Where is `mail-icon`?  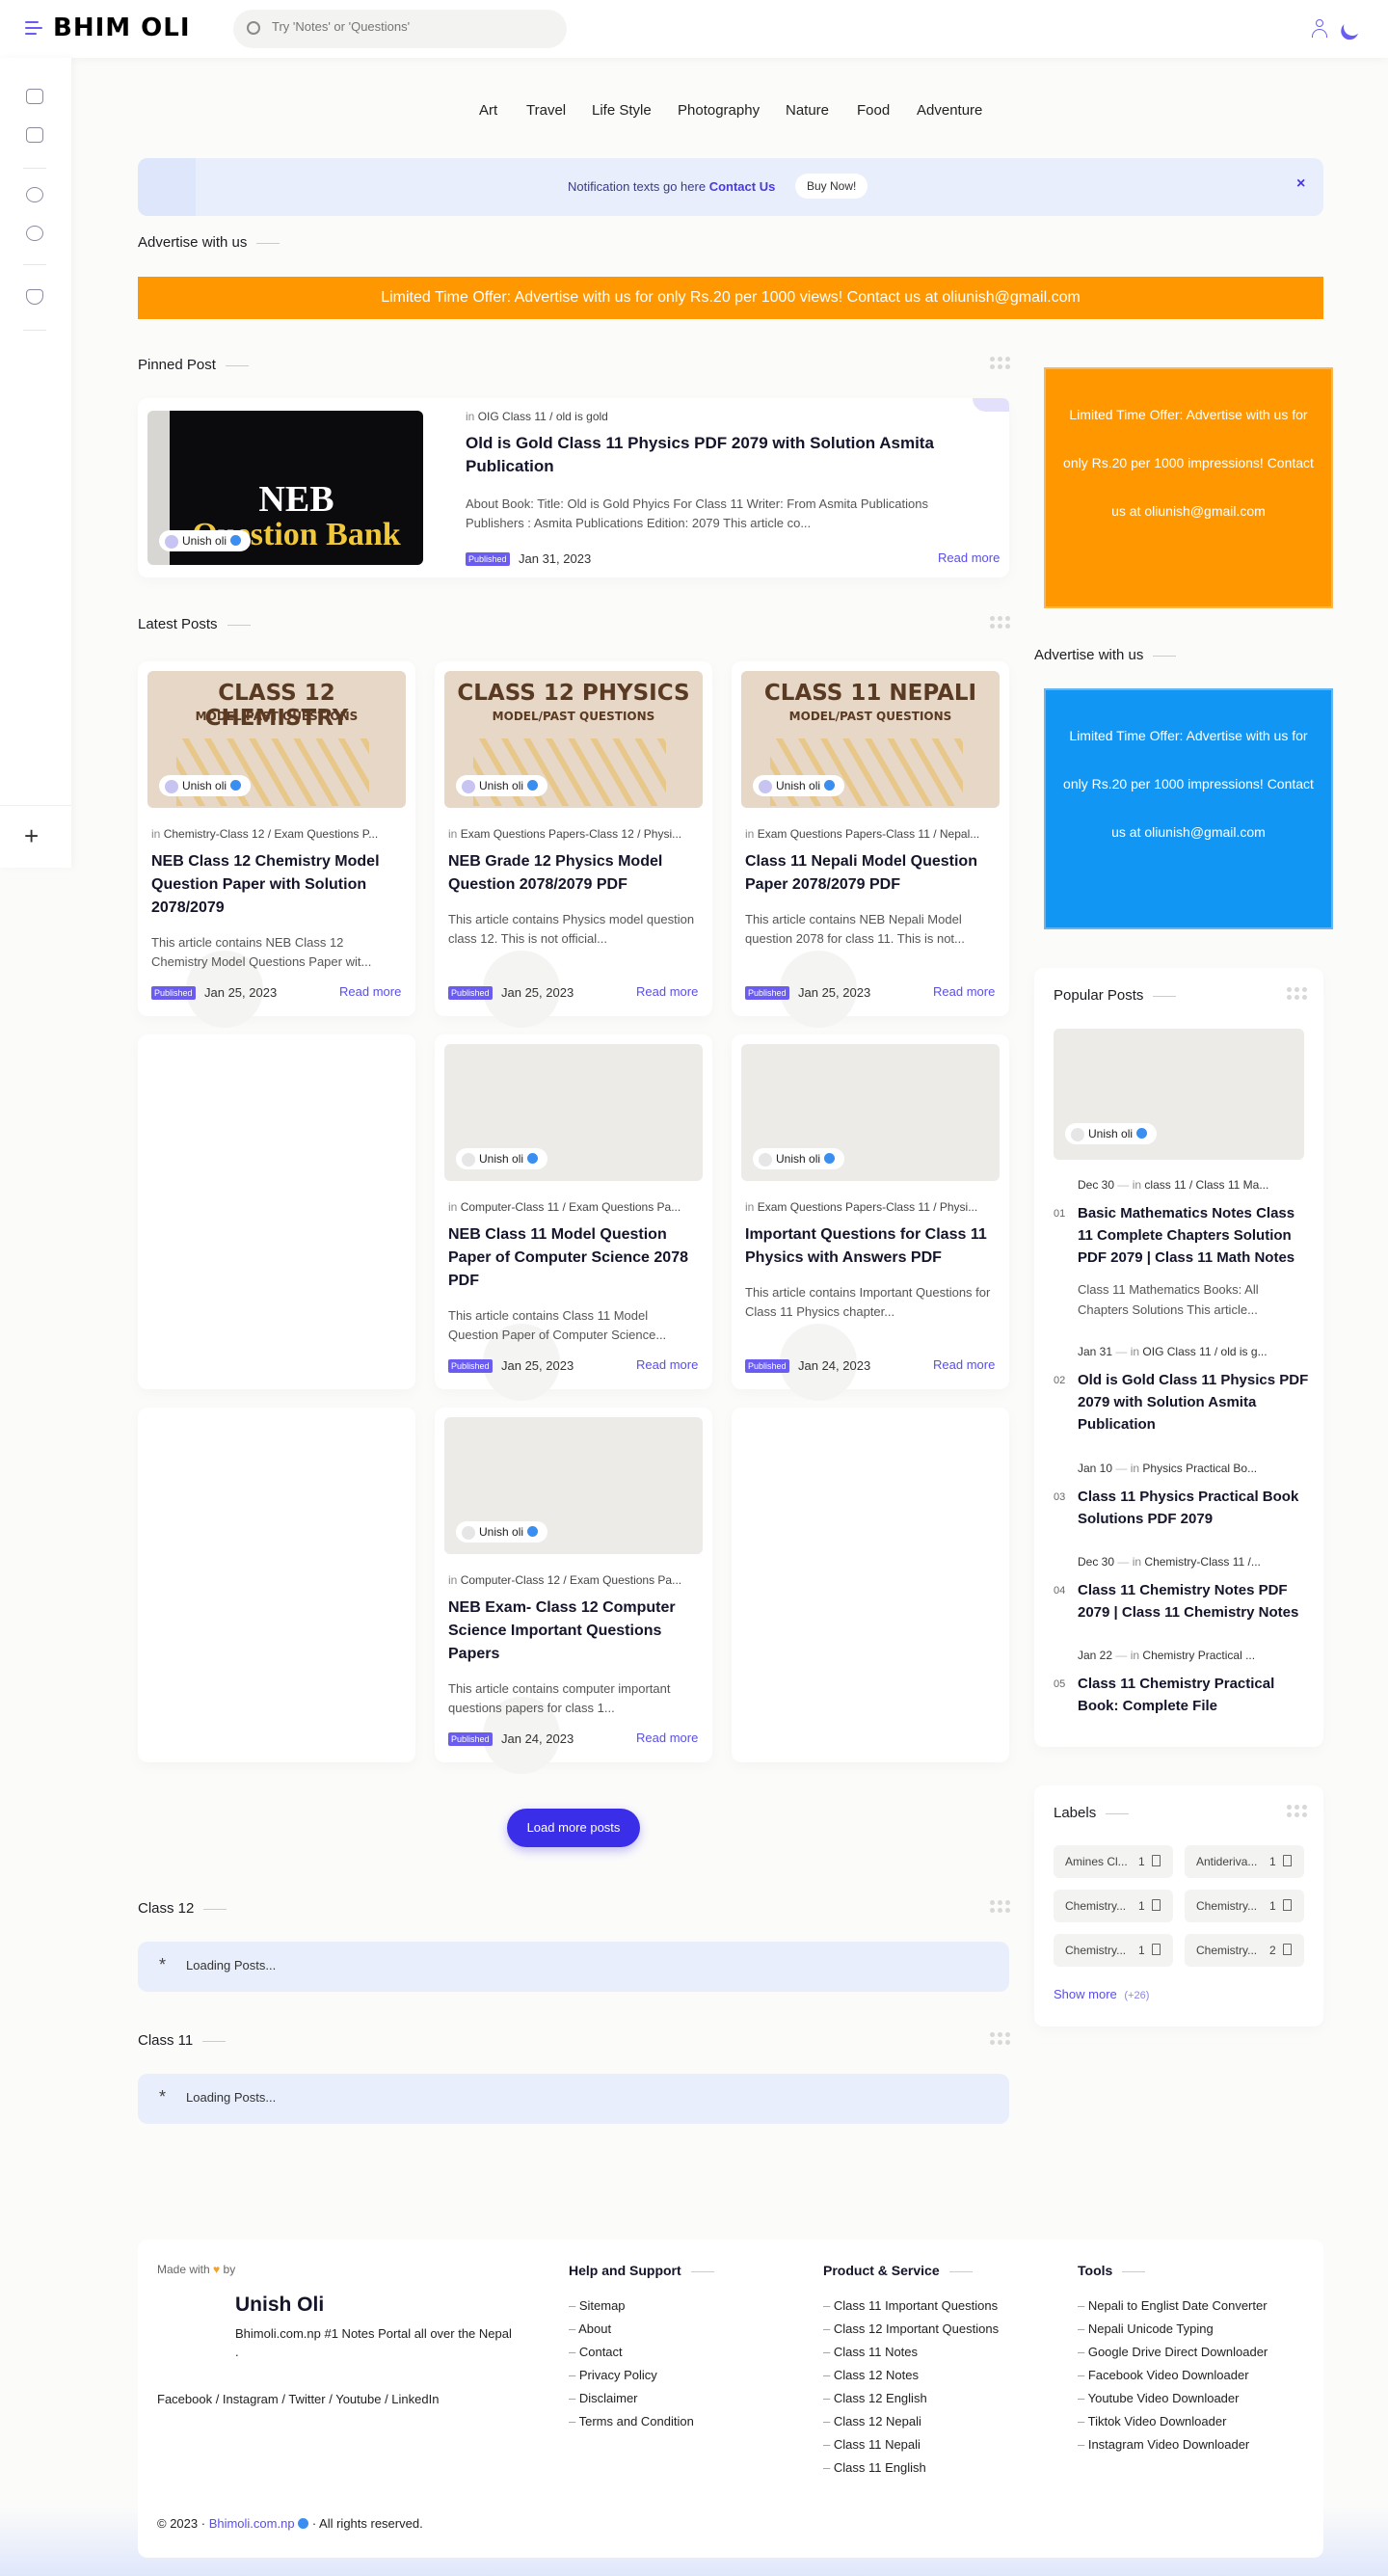
mail-icon is located at coordinates (34, 234).